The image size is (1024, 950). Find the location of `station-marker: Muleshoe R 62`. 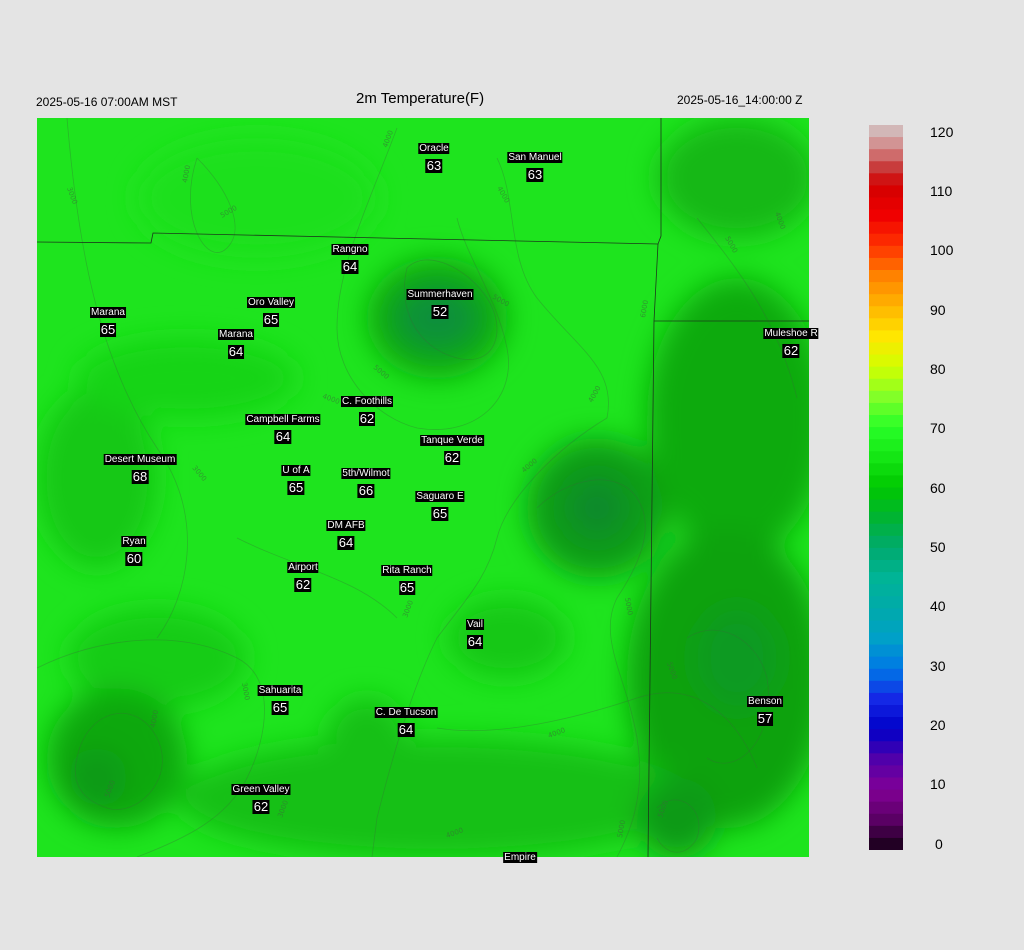

station-marker: Muleshoe R 62 is located at coordinates (791, 340).